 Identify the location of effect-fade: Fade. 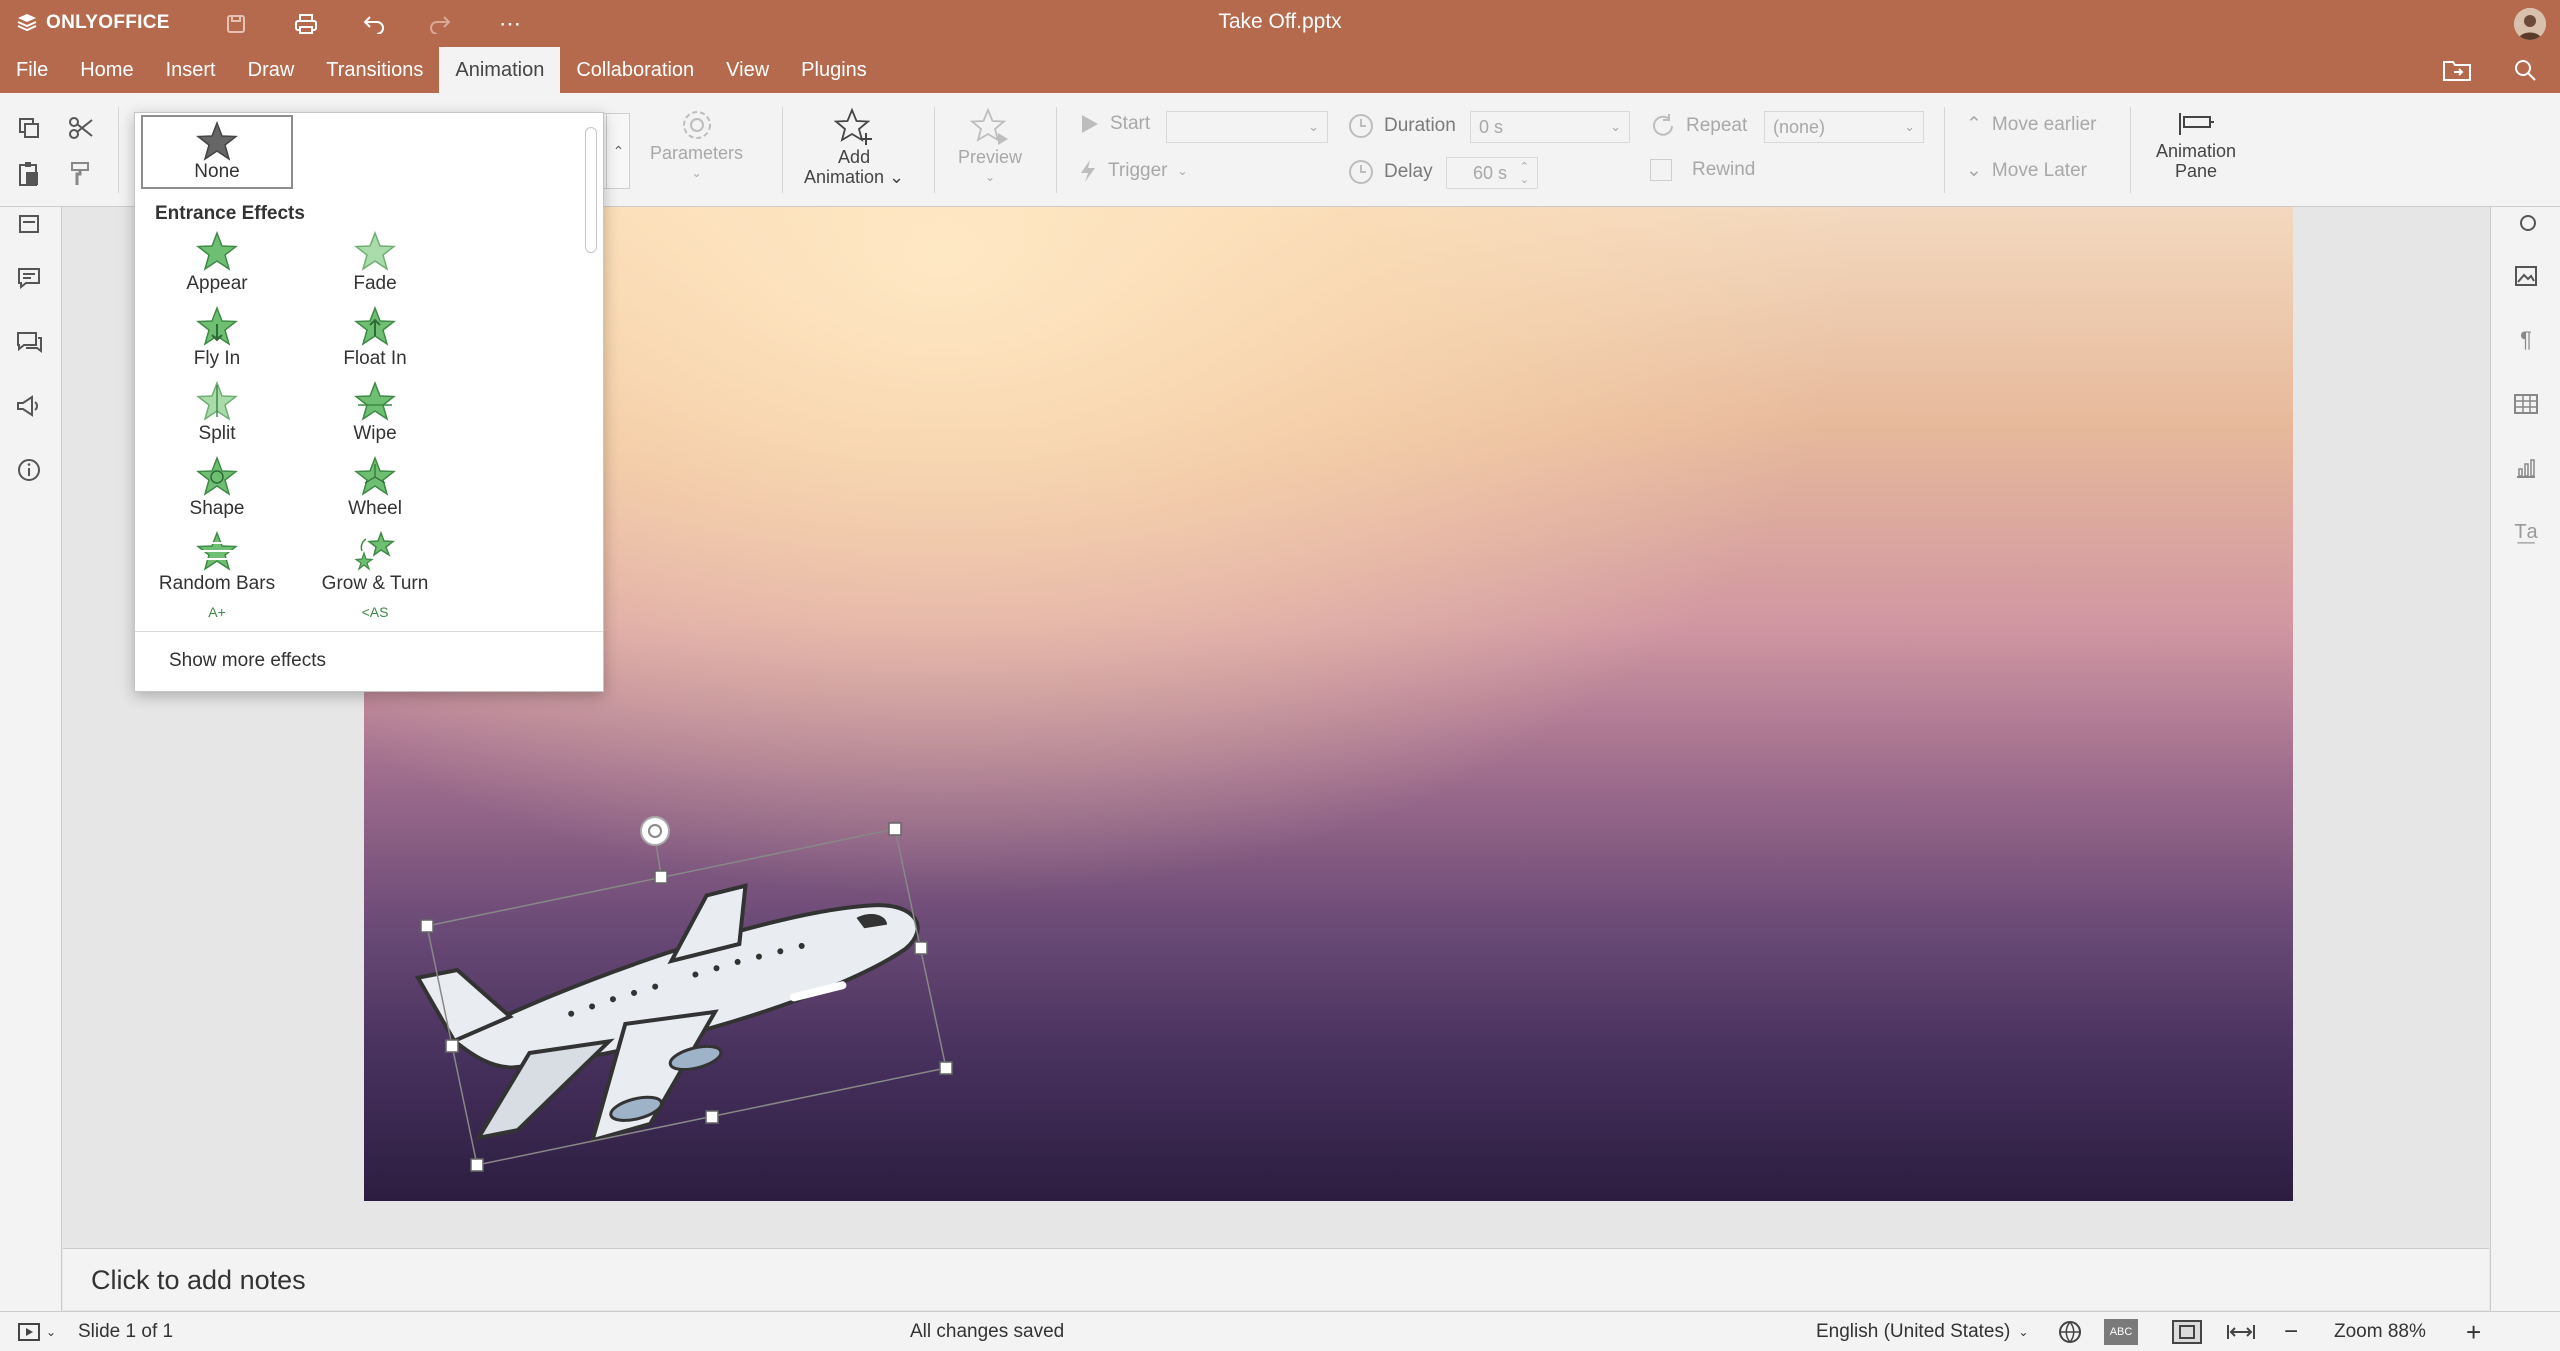
(375, 267).